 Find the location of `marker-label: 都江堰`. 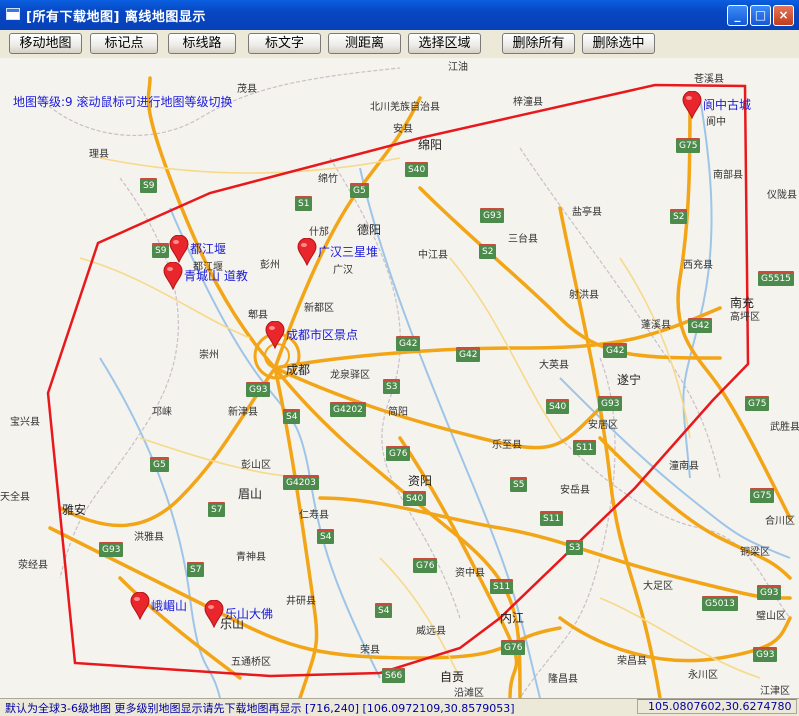

marker-label: 都江堰 is located at coordinates (208, 248).